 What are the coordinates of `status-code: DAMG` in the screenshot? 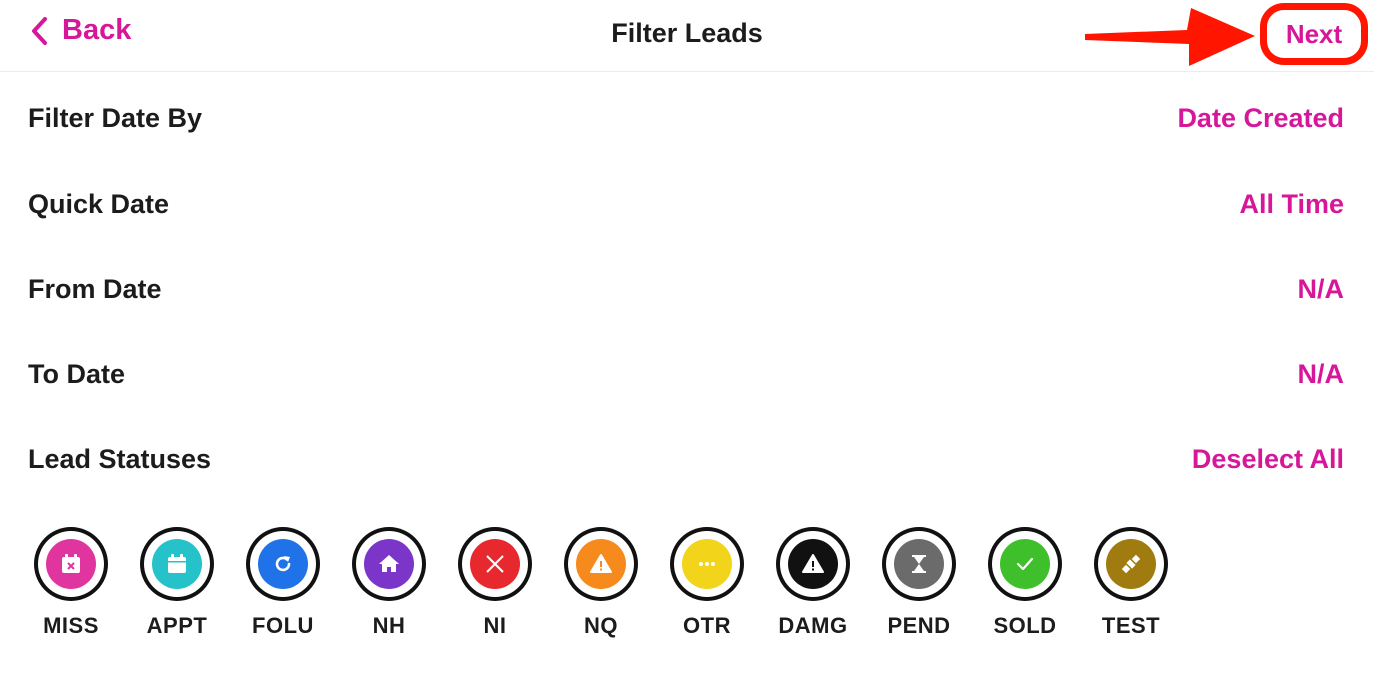 It's located at (813, 625).